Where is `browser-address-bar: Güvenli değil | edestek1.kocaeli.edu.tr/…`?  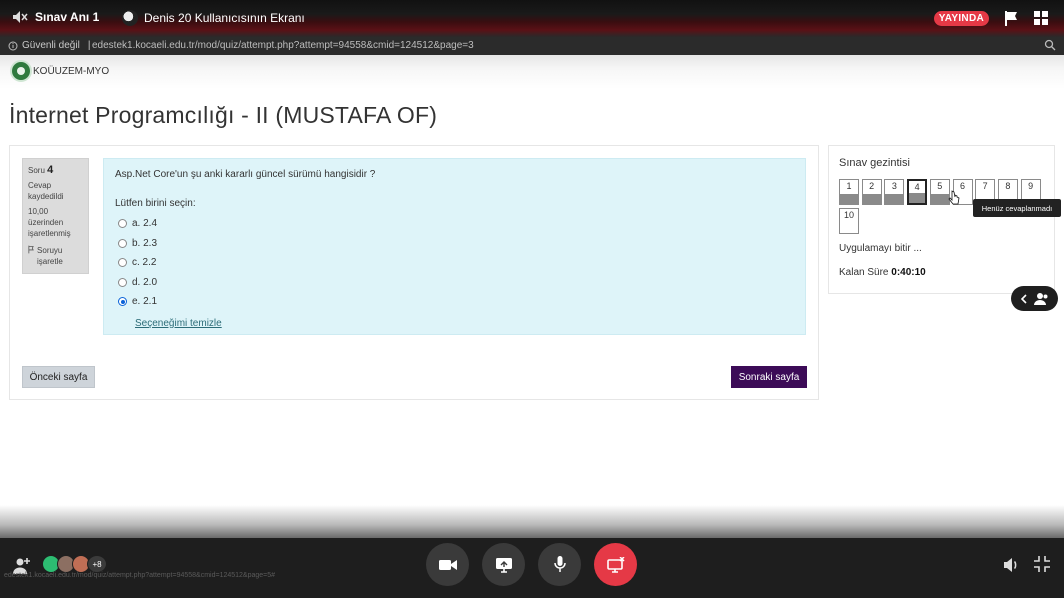
browser-address-bar: Güvenli değil | edestek1.kocaeli.edu.tr/… is located at coordinates (532, 46).